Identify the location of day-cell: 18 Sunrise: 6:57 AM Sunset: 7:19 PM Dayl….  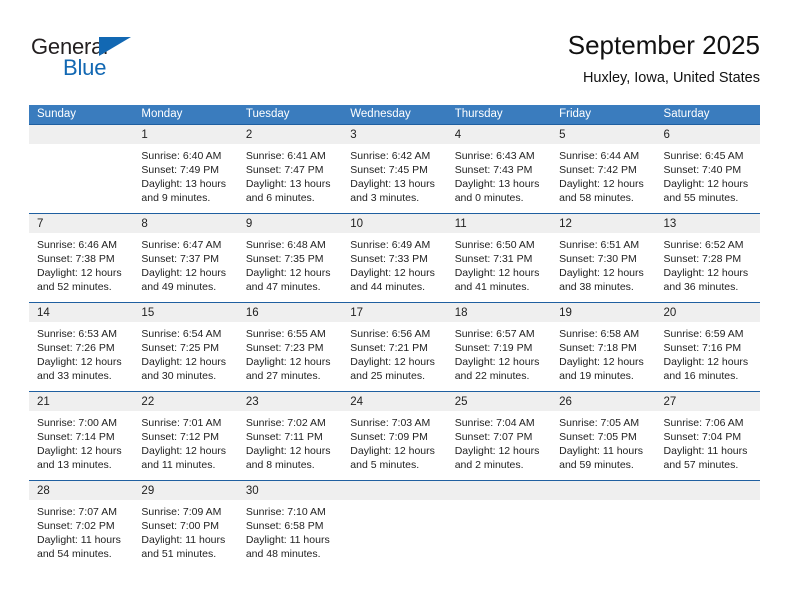
(499, 347).